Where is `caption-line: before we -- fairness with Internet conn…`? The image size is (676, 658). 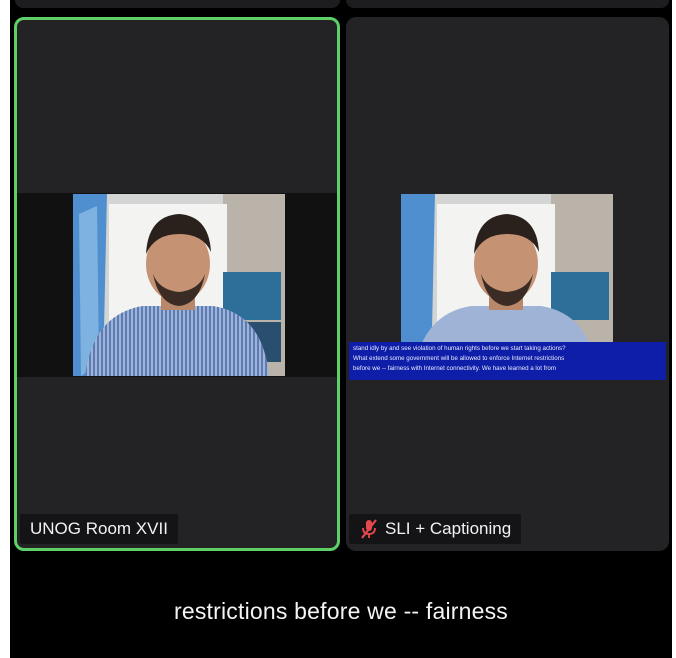
caption-line: before we -- fairness with Internet conn… is located at coordinates (455, 368).